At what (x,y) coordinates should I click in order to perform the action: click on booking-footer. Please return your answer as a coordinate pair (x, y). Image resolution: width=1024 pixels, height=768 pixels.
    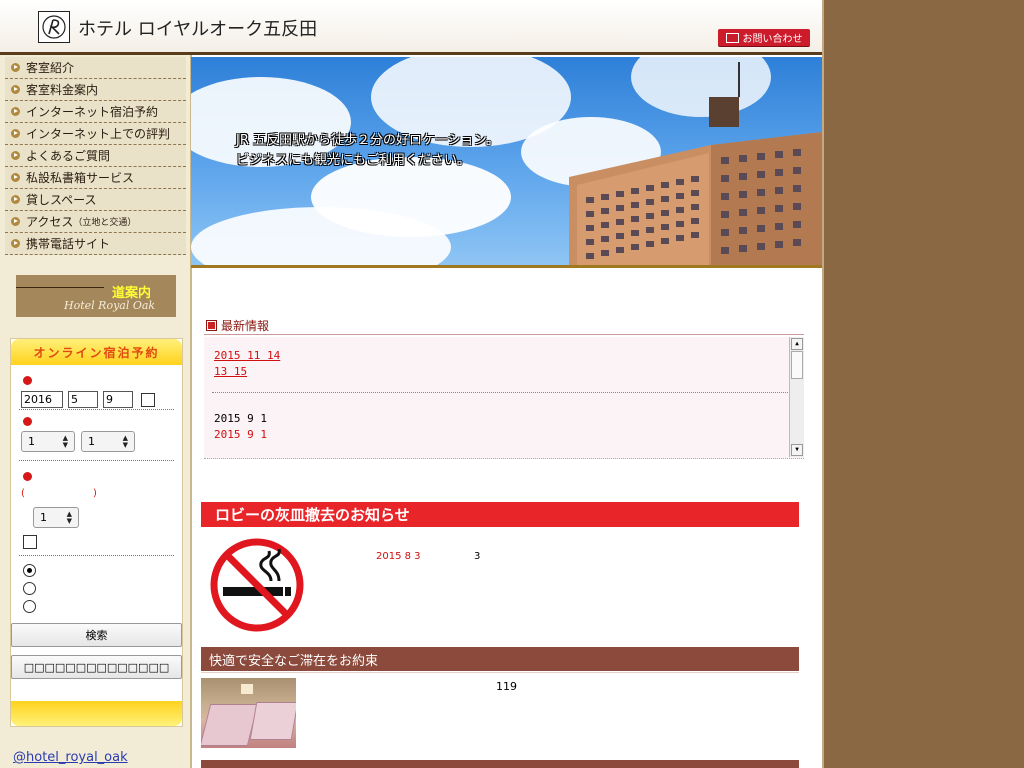
    Looking at the image, I should click on (96, 713).